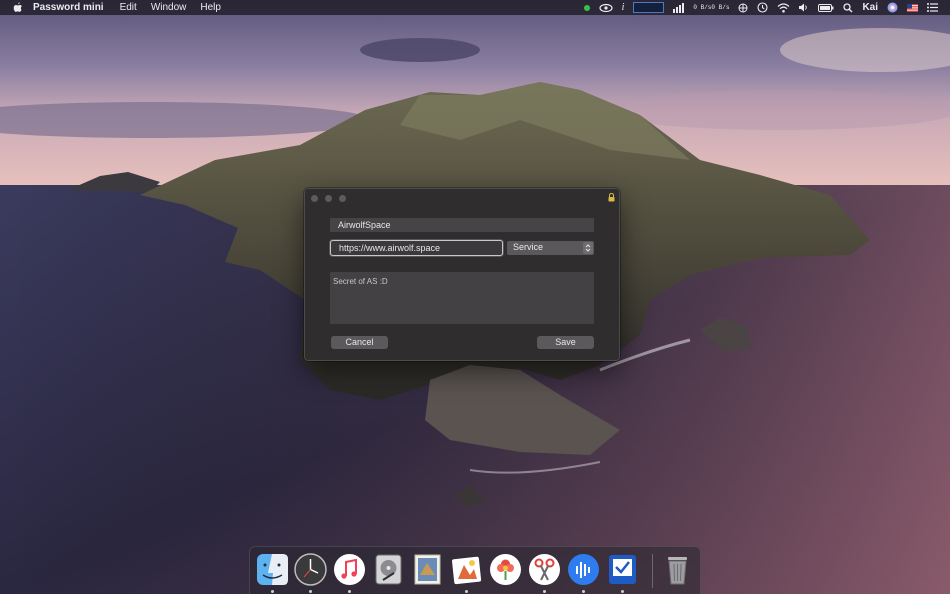 The height and width of the screenshot is (594, 950). I want to click on time-machine-icon, so click(762, 7).